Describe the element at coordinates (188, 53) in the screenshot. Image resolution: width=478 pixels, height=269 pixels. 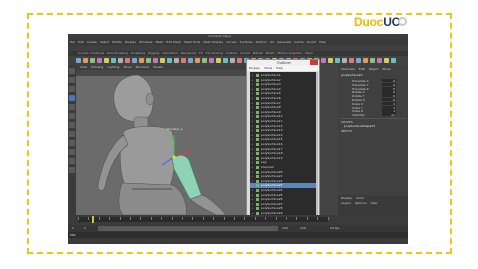
I see `shelf-tab-5: Rendering` at that location.